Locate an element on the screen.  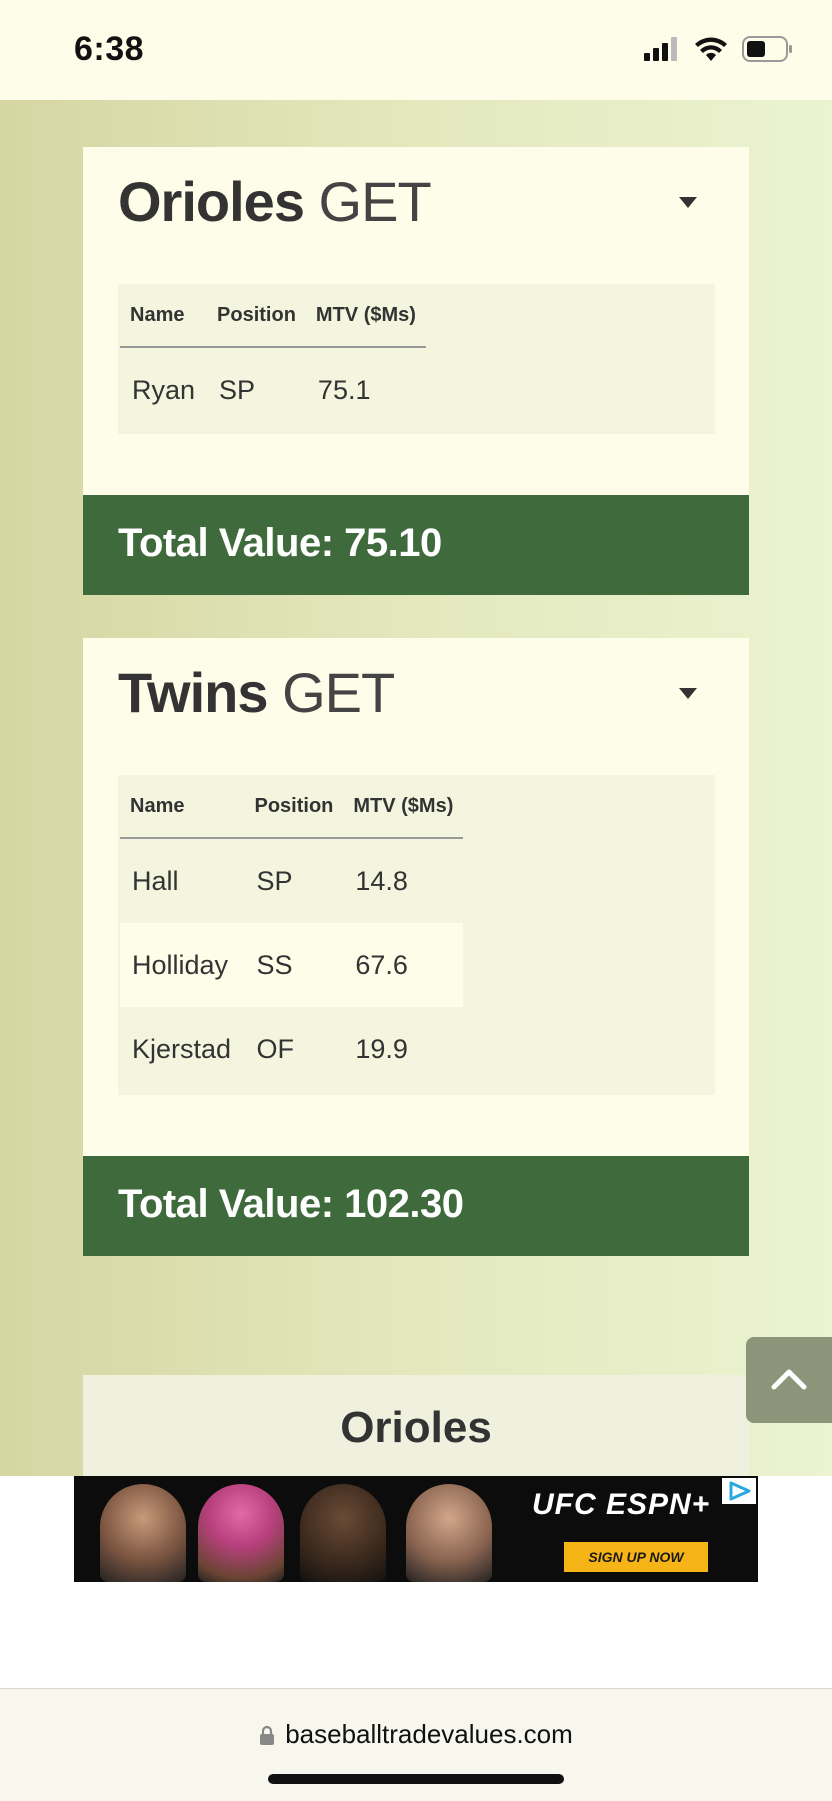
player-mtv: 75.1 is located at coordinates (344, 389).